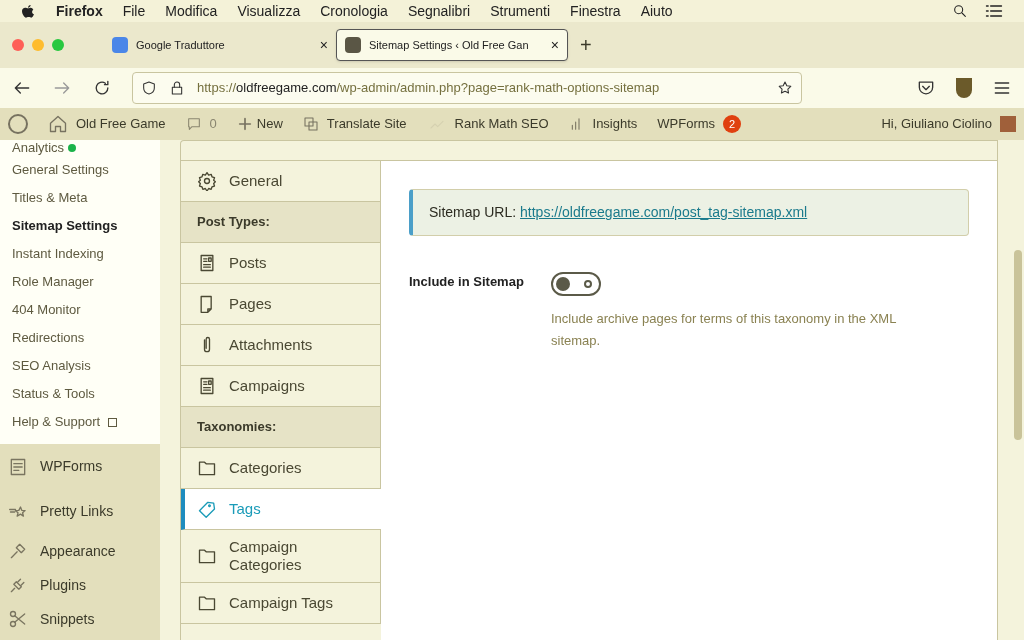 This screenshot has width=1024, height=640. What do you see at coordinates (134, 11) in the screenshot?
I see `menu-item: File` at bounding box center [134, 11].